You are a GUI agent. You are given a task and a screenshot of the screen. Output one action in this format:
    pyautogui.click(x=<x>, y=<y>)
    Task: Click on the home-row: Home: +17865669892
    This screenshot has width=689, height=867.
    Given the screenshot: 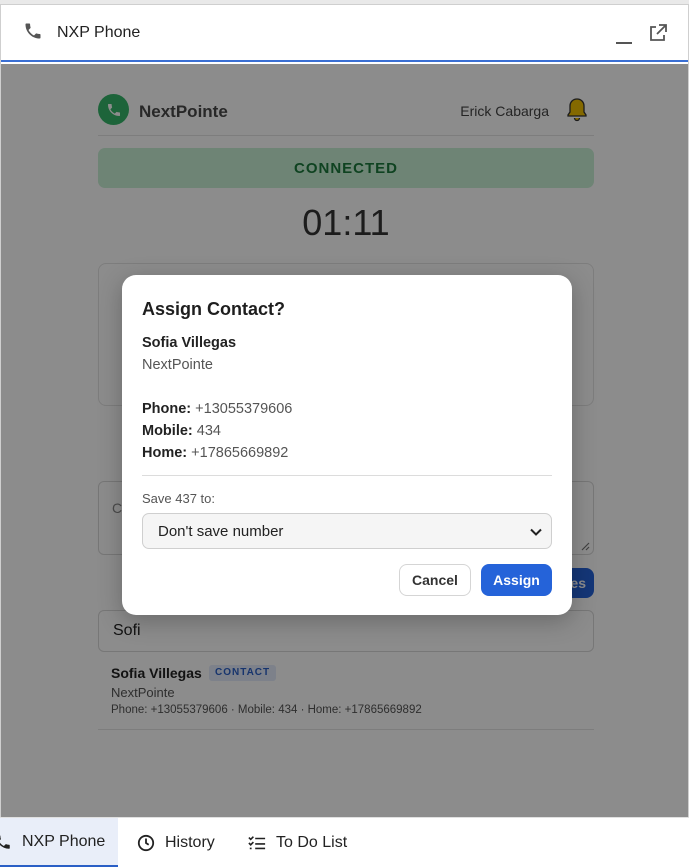 What is the action you would take?
    pyautogui.click(x=215, y=453)
    